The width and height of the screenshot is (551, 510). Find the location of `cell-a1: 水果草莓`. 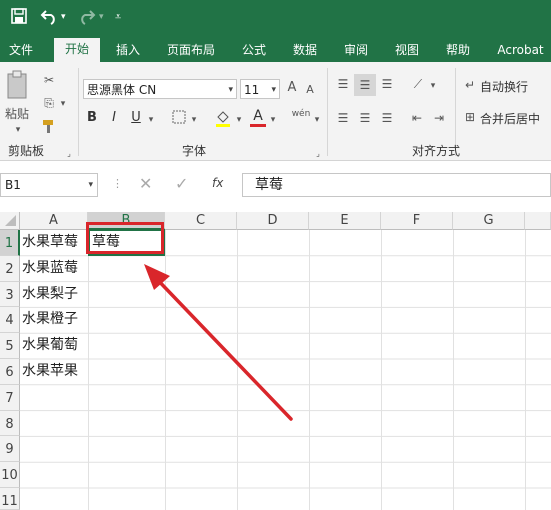

cell-a1: 水果草莓 is located at coordinates (50, 243).